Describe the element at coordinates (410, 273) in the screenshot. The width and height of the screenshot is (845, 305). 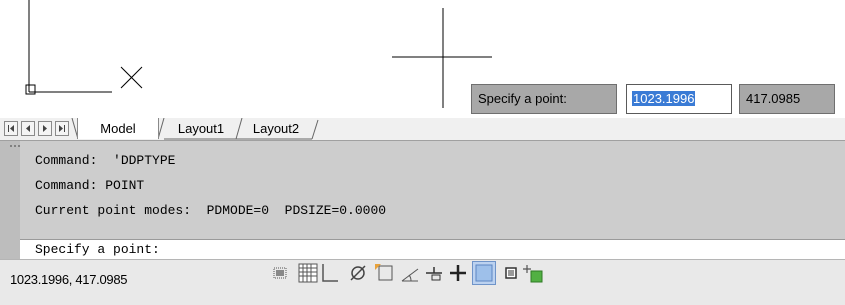
I see `3d-object-snap-icon` at that location.